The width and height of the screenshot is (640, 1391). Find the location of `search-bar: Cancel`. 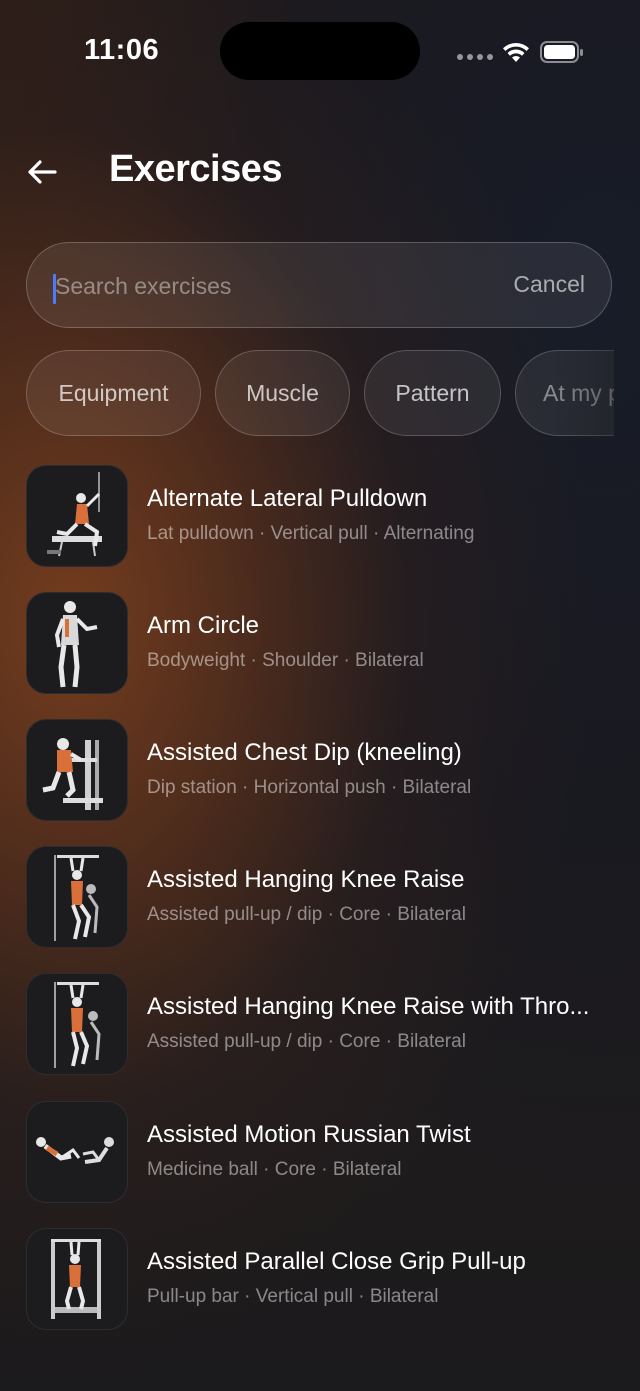

search-bar: Cancel is located at coordinates (319, 285).